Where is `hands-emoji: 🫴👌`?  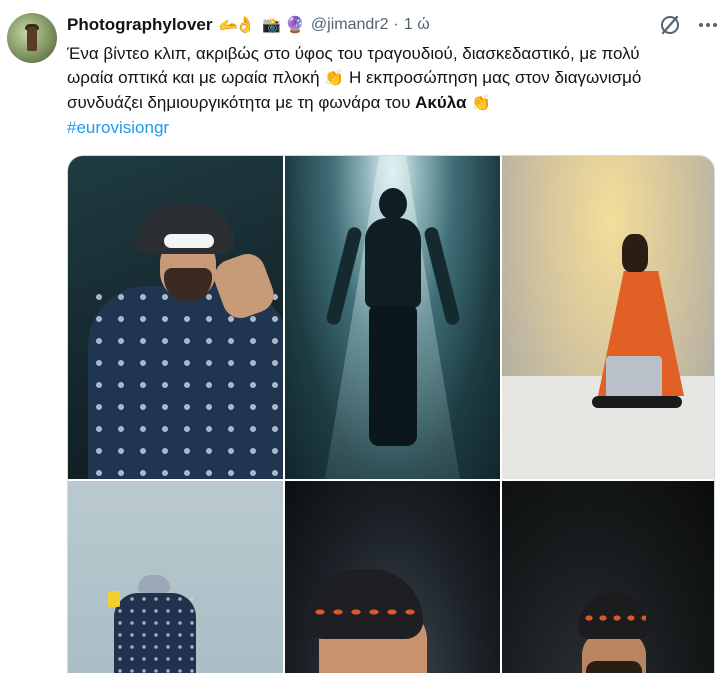
hands-emoji: 🫴👌 is located at coordinates (236, 25).